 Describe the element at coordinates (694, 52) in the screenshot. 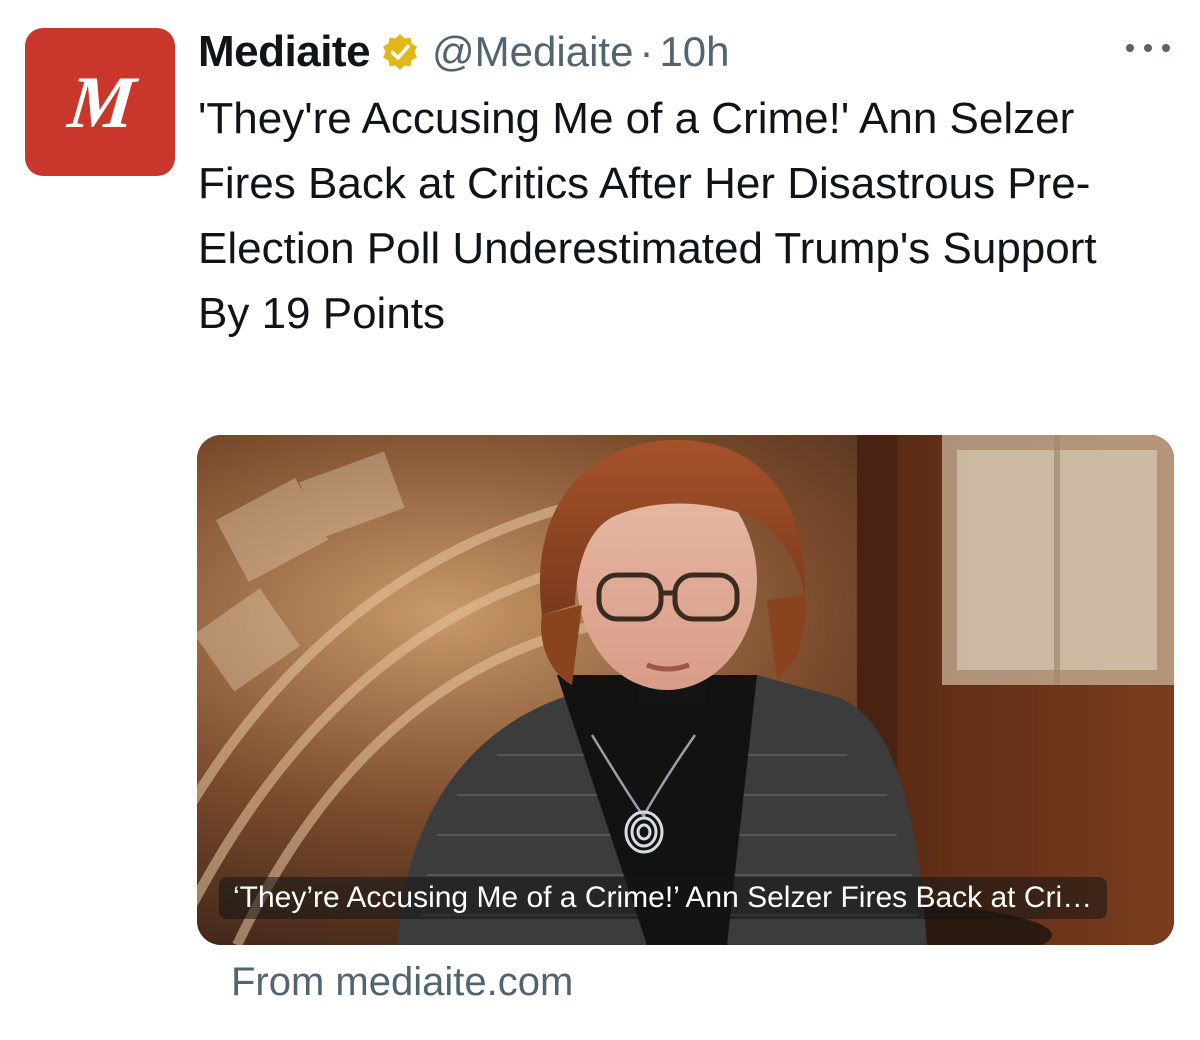

I see `timestamp: 10h` at that location.